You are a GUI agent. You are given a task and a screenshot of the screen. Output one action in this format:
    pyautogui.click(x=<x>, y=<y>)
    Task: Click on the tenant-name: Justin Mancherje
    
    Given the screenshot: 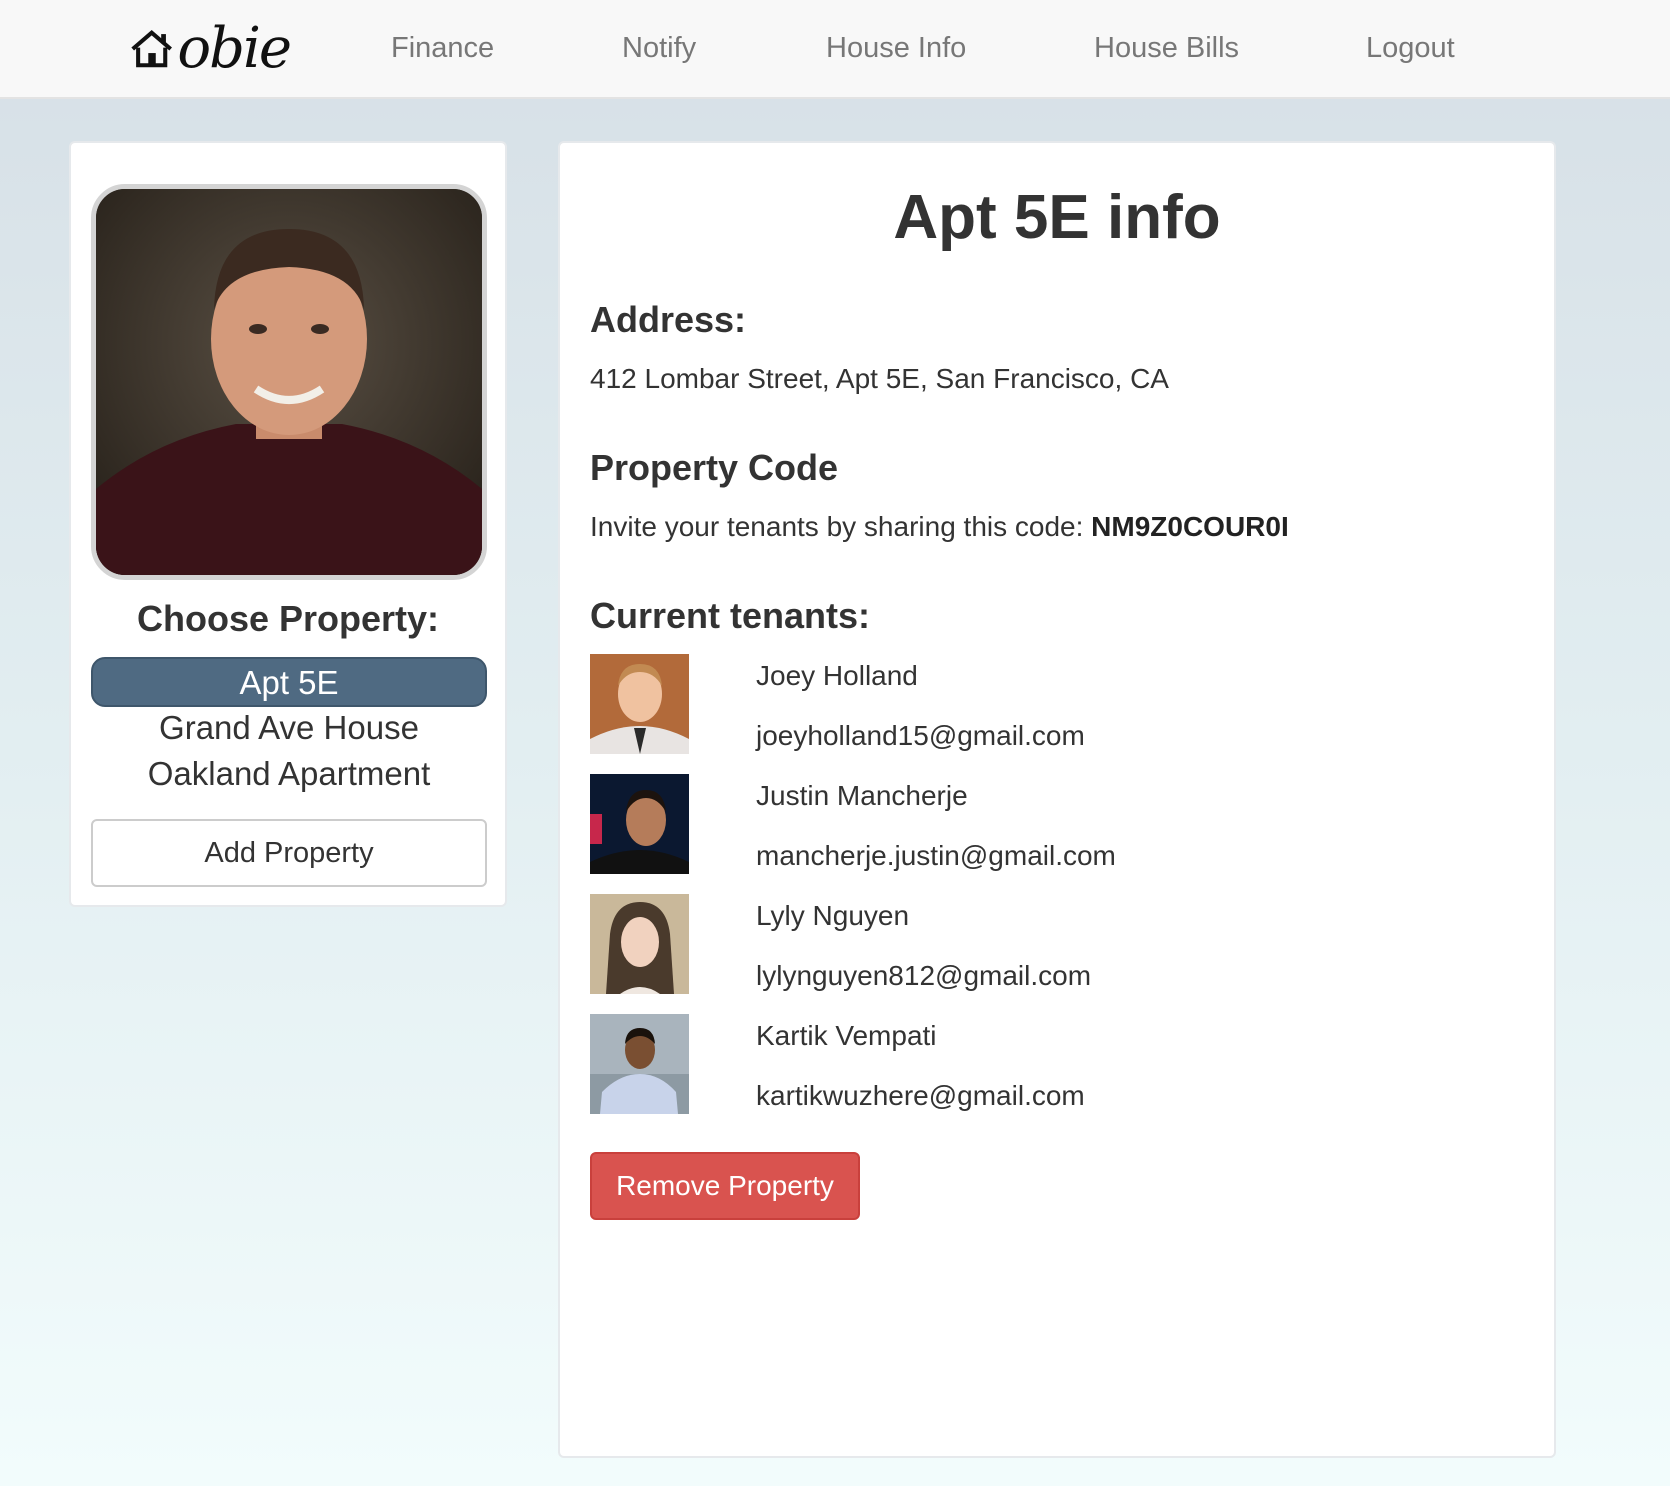 What is the action you would take?
    pyautogui.click(x=862, y=795)
    